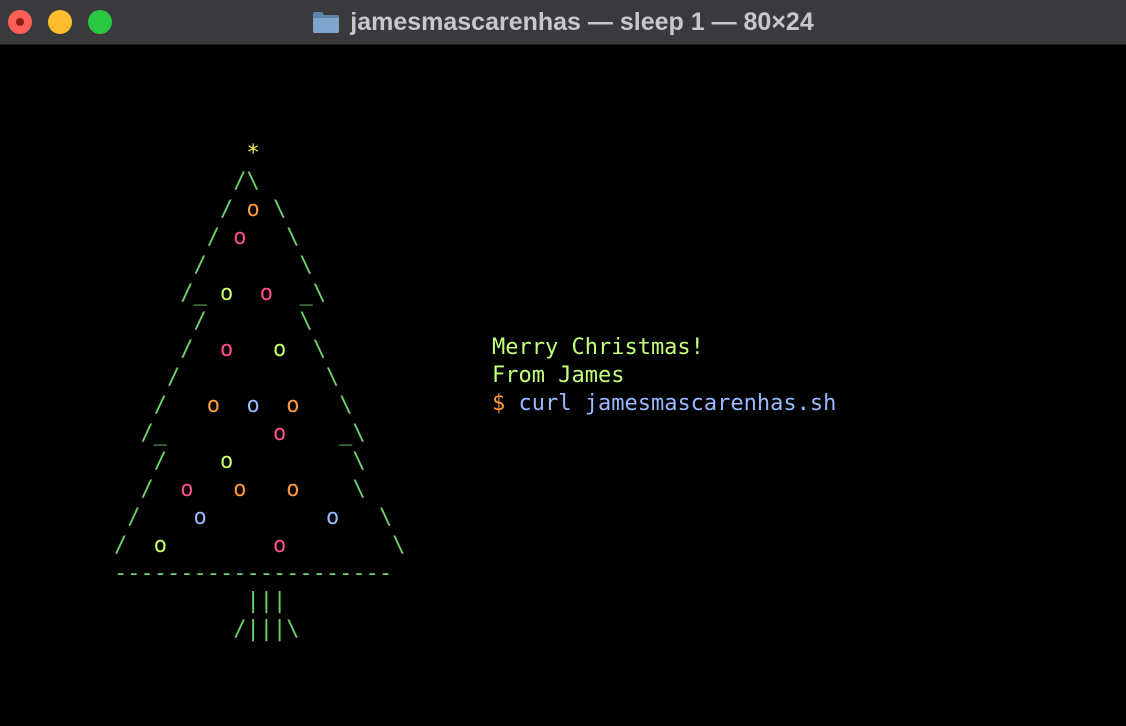 The width and height of the screenshot is (1126, 726). What do you see at coordinates (326, 22) in the screenshot?
I see `folder-icon` at bounding box center [326, 22].